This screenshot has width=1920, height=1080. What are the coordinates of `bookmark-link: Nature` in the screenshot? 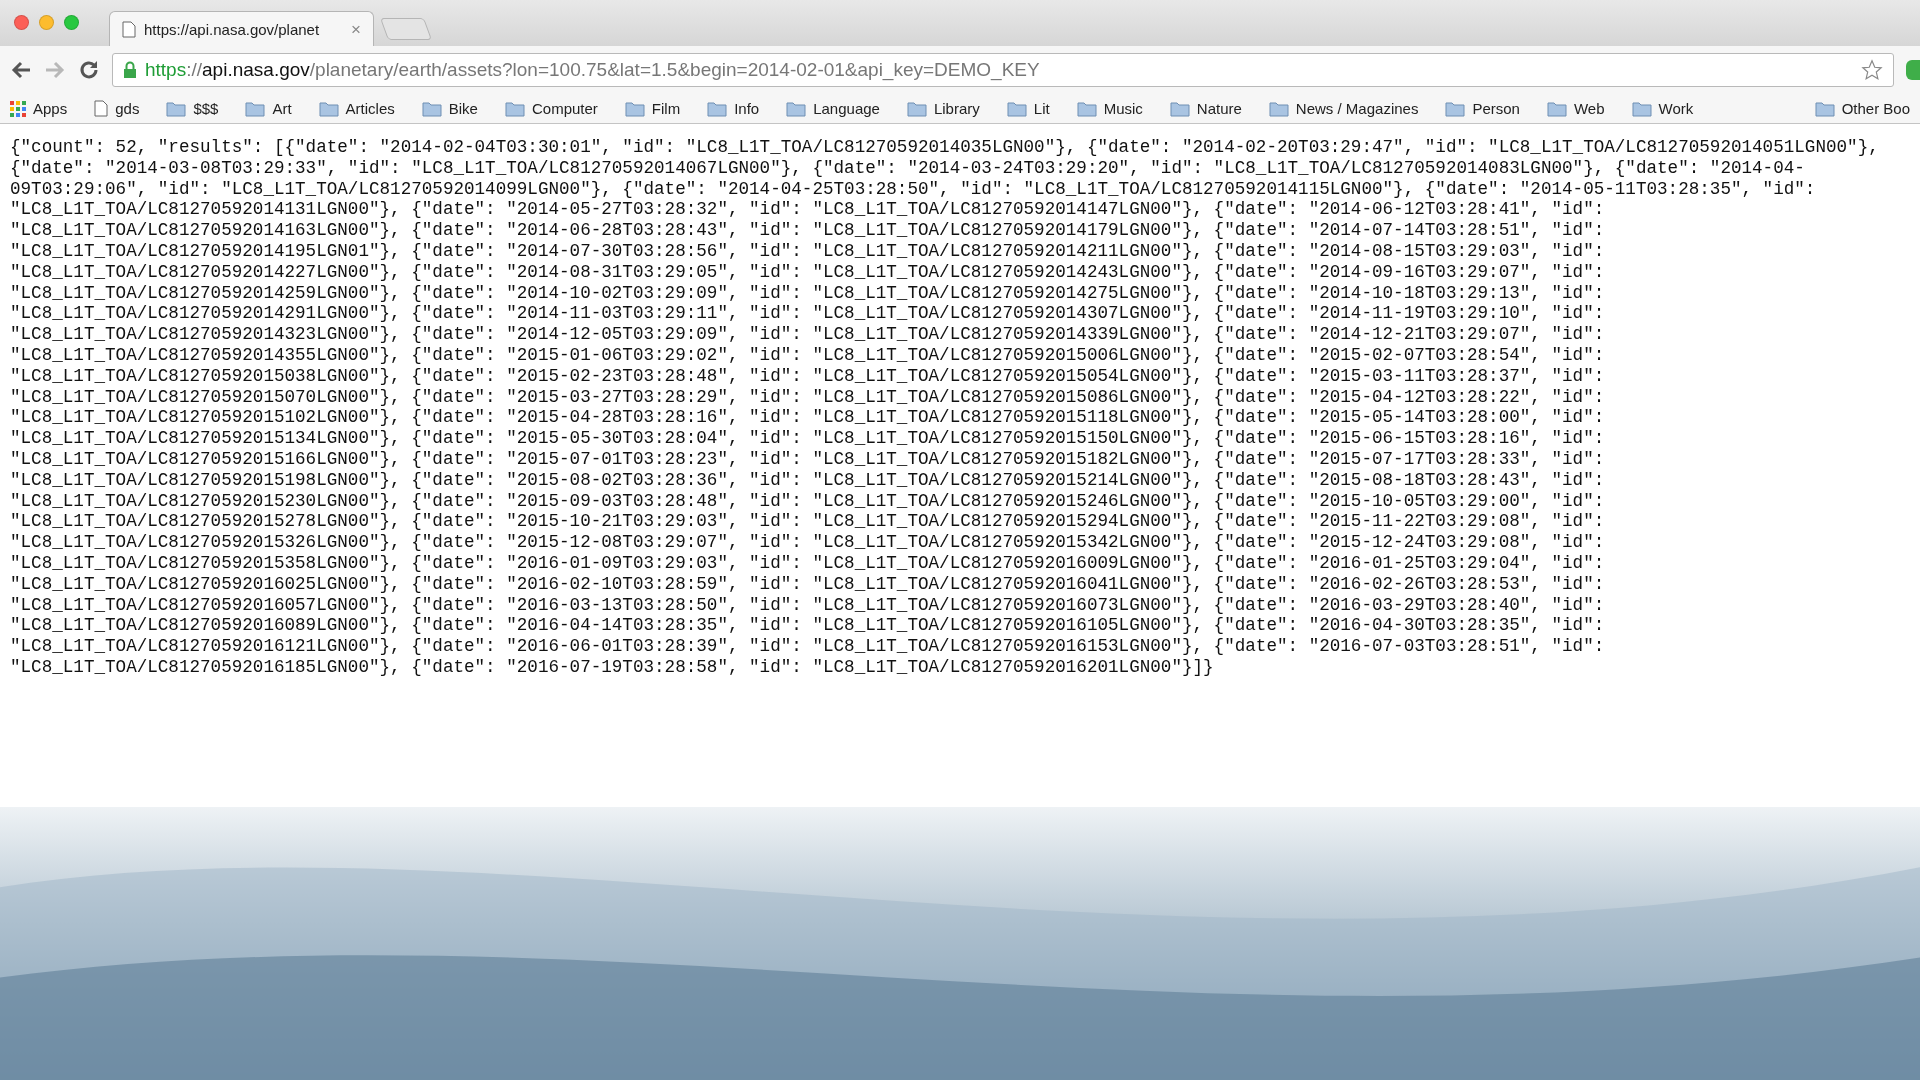 It's located at (1205, 108).